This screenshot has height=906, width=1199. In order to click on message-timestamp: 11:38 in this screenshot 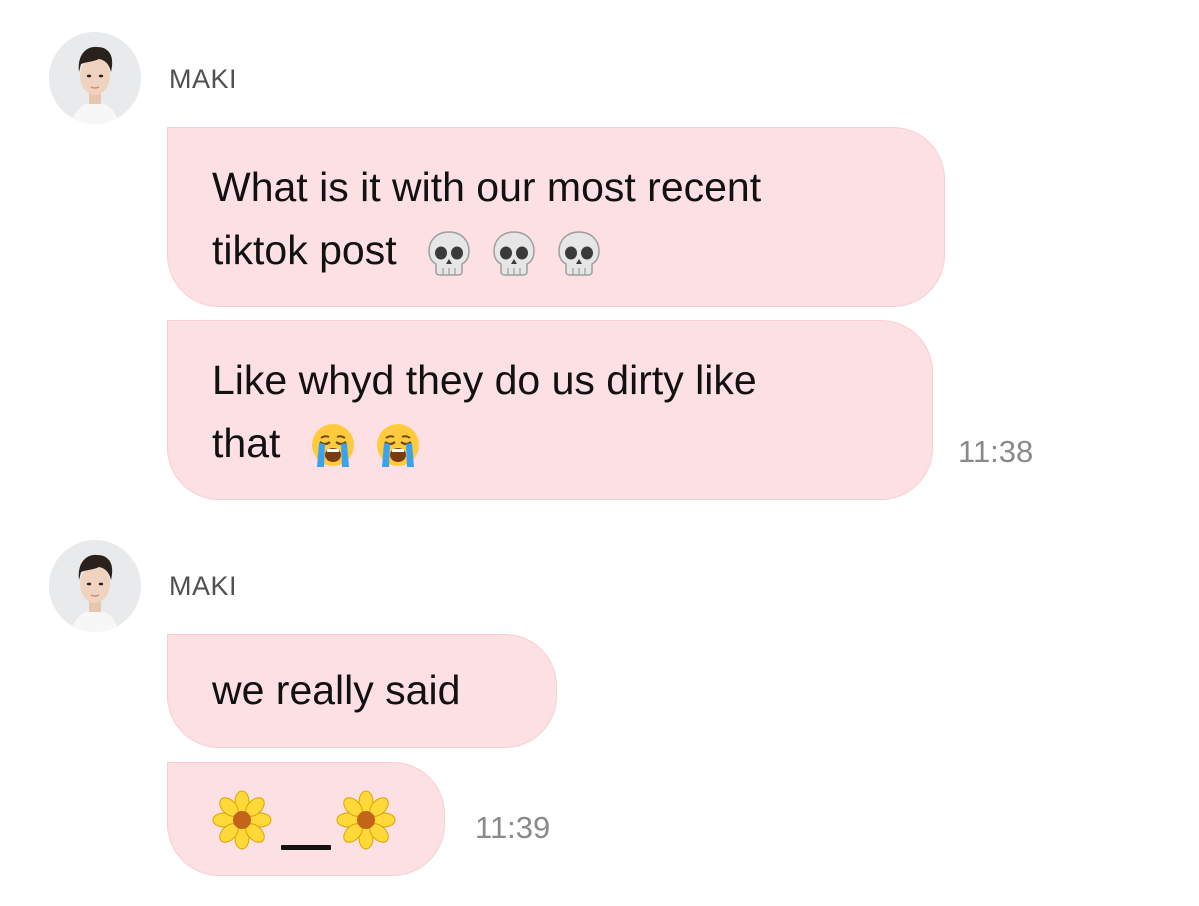, I will do `click(996, 451)`.